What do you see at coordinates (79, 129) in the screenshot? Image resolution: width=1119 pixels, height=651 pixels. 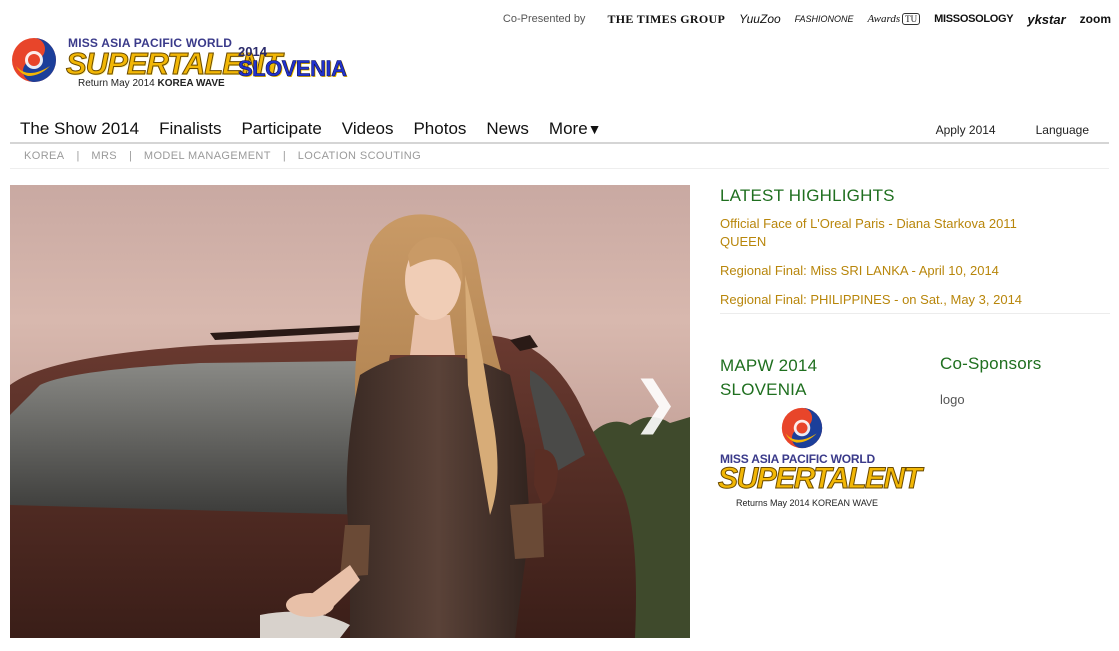 I see `nav-the-show-2014: The Show 2014` at bounding box center [79, 129].